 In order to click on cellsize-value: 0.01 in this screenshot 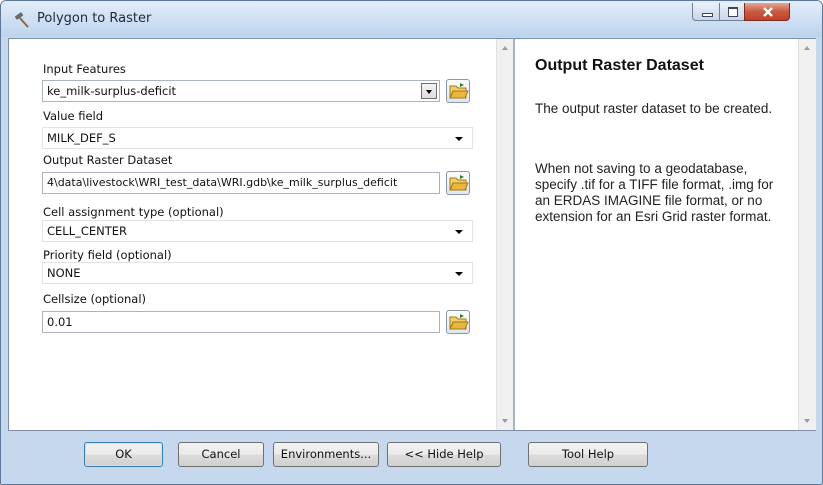, I will do `click(60, 322)`.